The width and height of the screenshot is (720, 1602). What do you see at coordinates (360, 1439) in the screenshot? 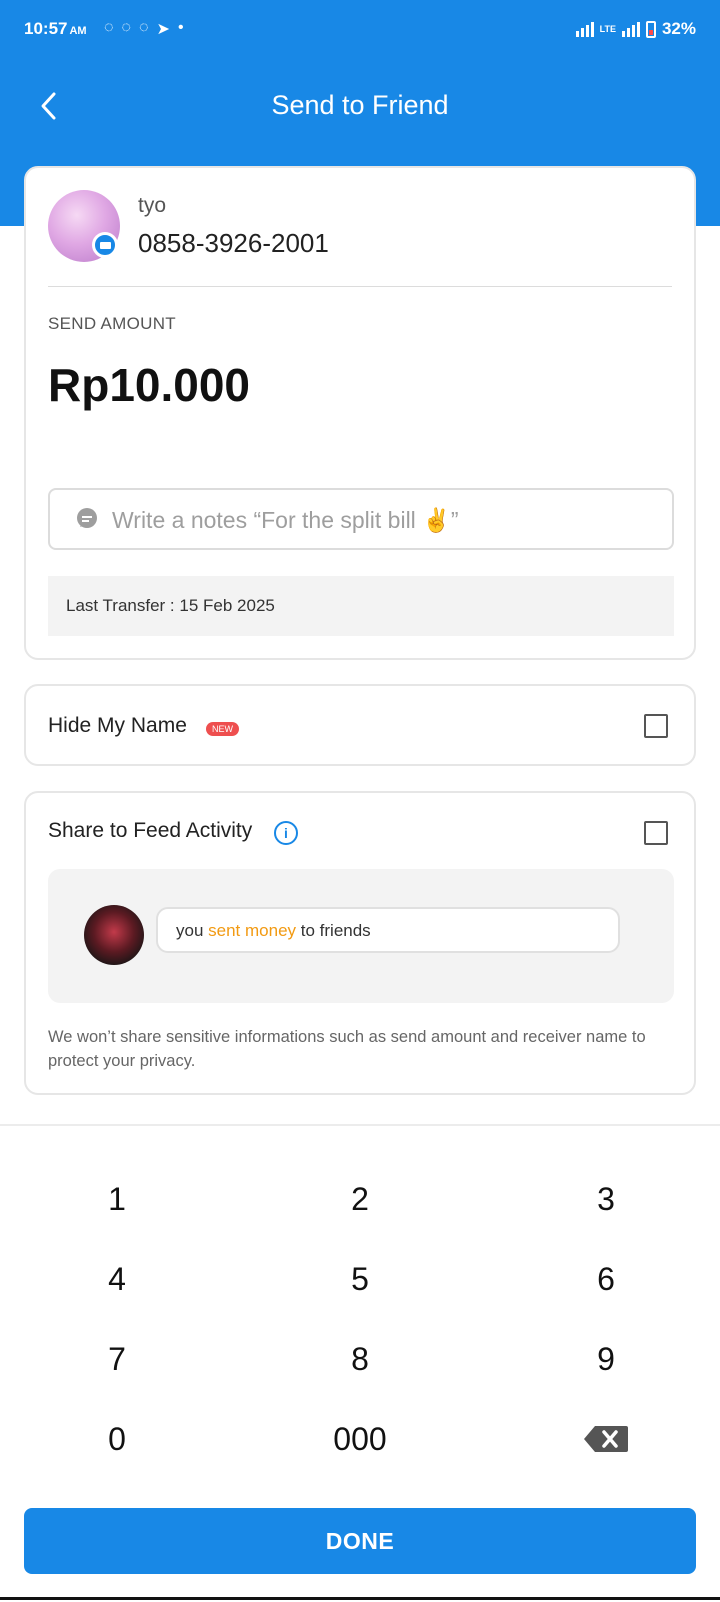
I see `key-000: 000` at bounding box center [360, 1439].